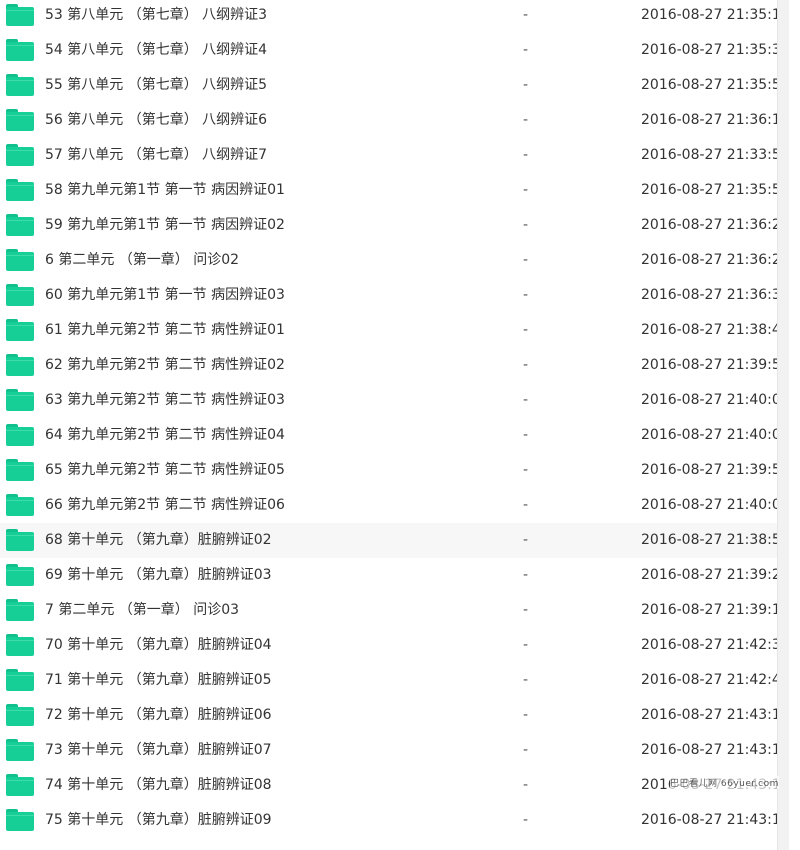  What do you see at coordinates (165, 330) in the screenshot?
I see `file-name: 61 第九单元第2节 第二节 病性辨证01` at bounding box center [165, 330].